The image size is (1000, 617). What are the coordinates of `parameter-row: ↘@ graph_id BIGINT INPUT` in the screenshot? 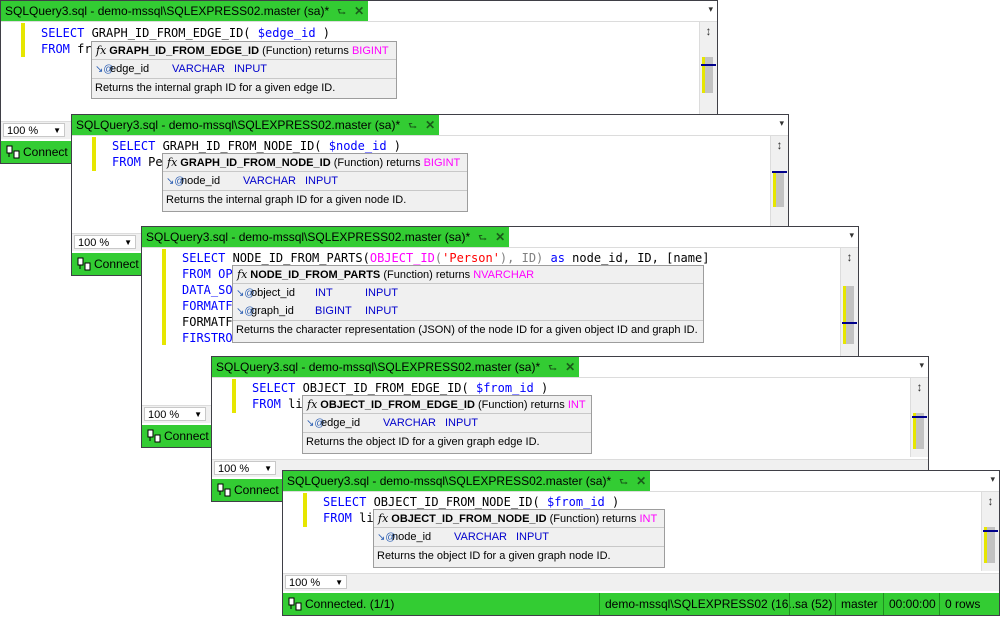 It's located at (468, 311).